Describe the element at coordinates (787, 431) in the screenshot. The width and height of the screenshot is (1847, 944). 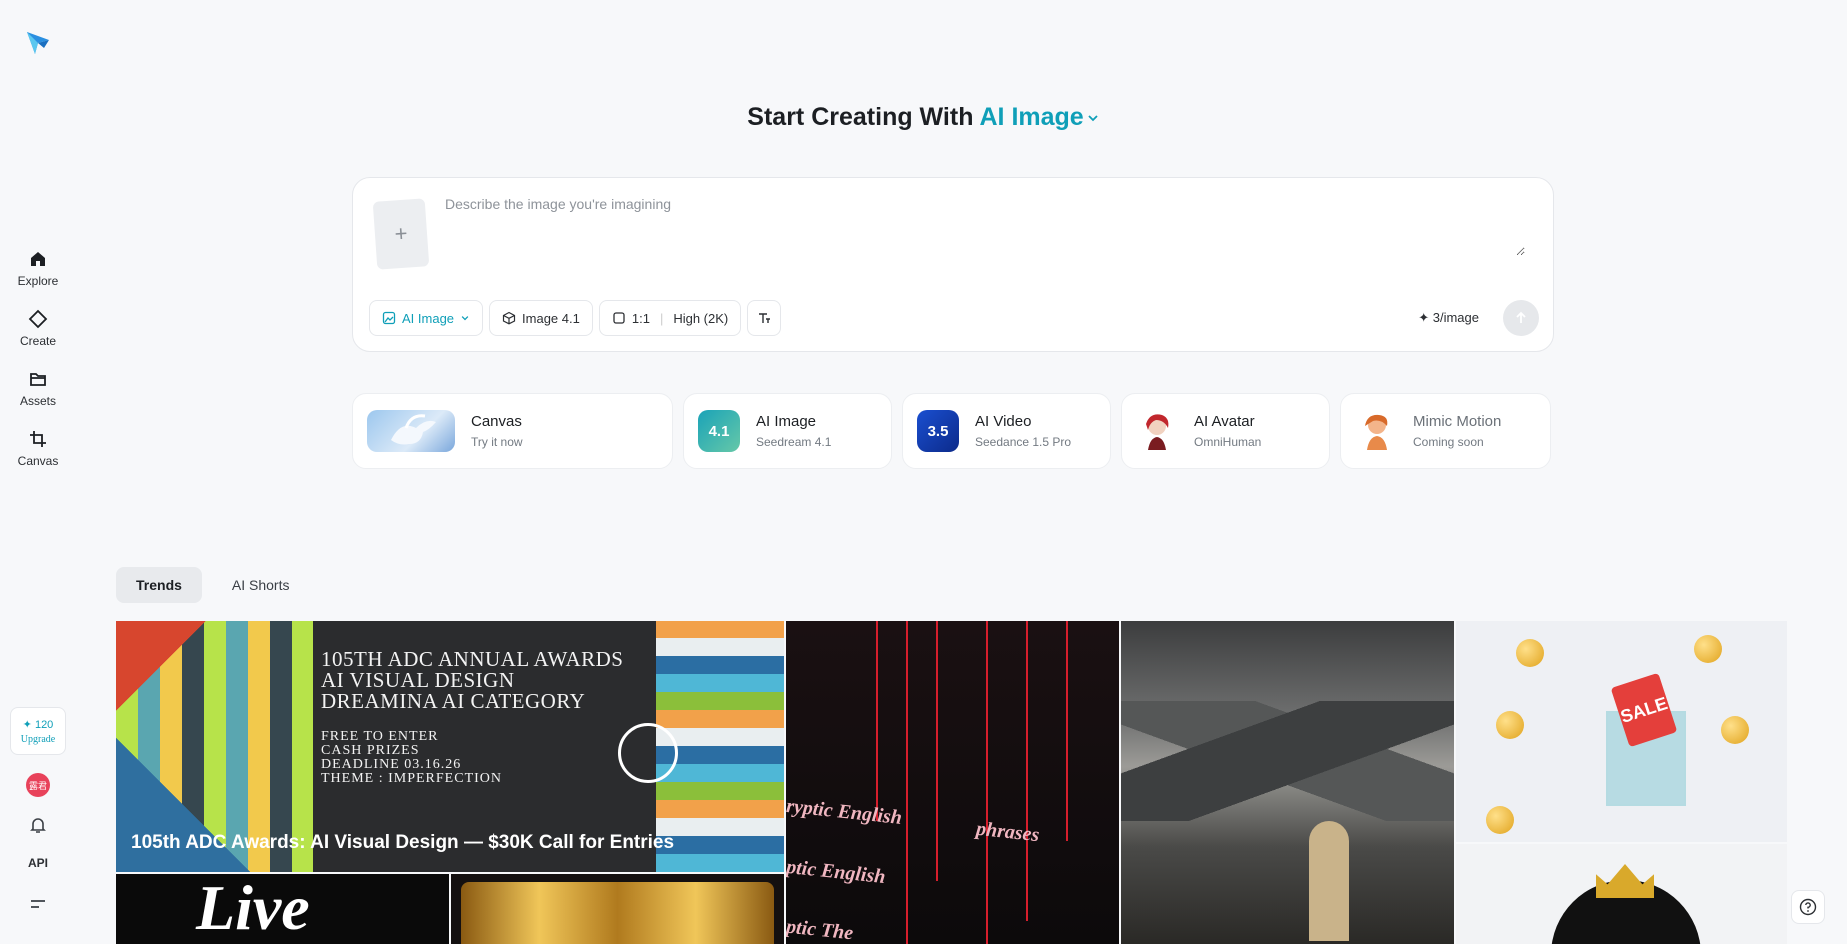
I see `card-ai-image: 4.1 AI Image Seedream 4.1` at that location.